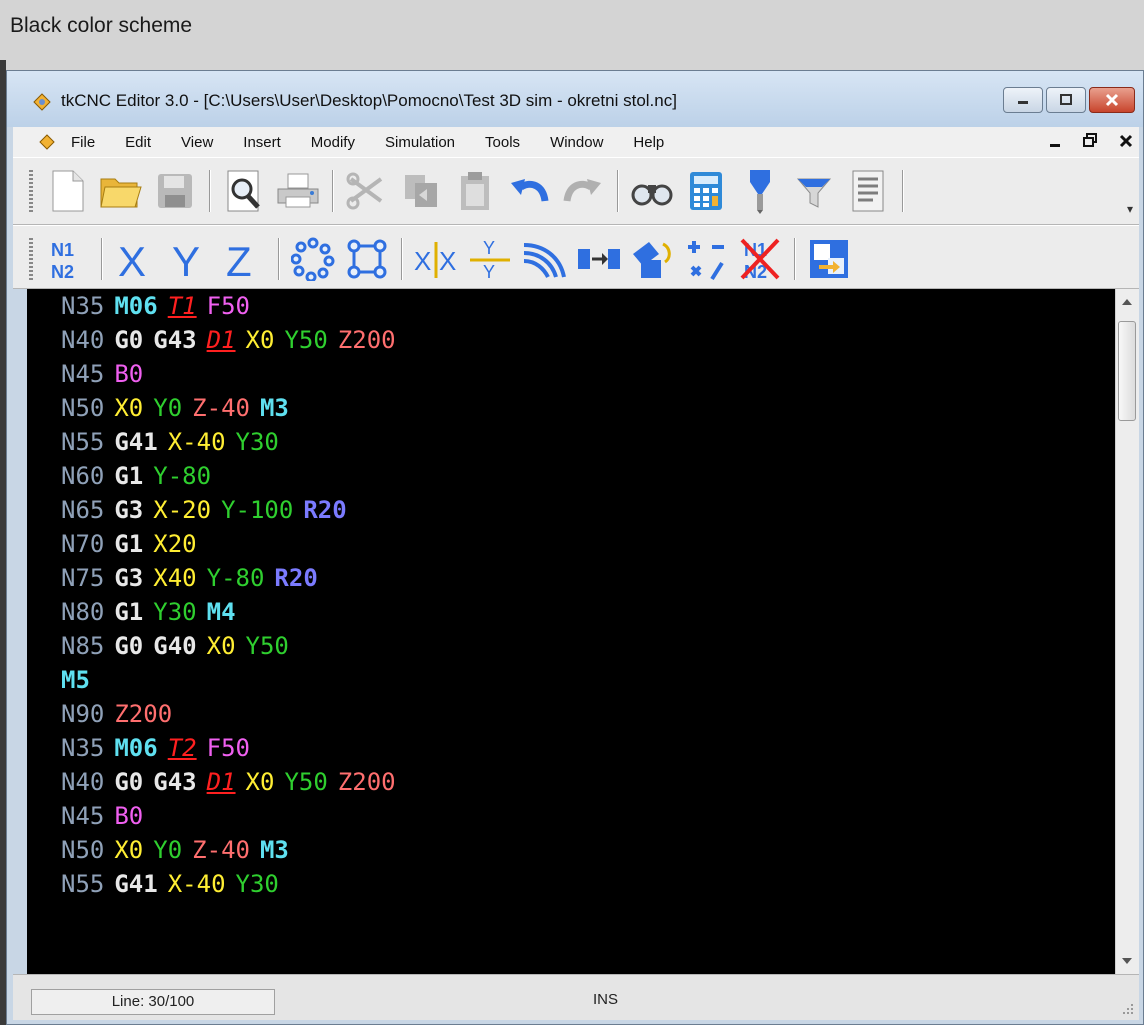  Describe the element at coordinates (1127, 631) in the screenshot. I see `vertical-scrollbar` at that location.